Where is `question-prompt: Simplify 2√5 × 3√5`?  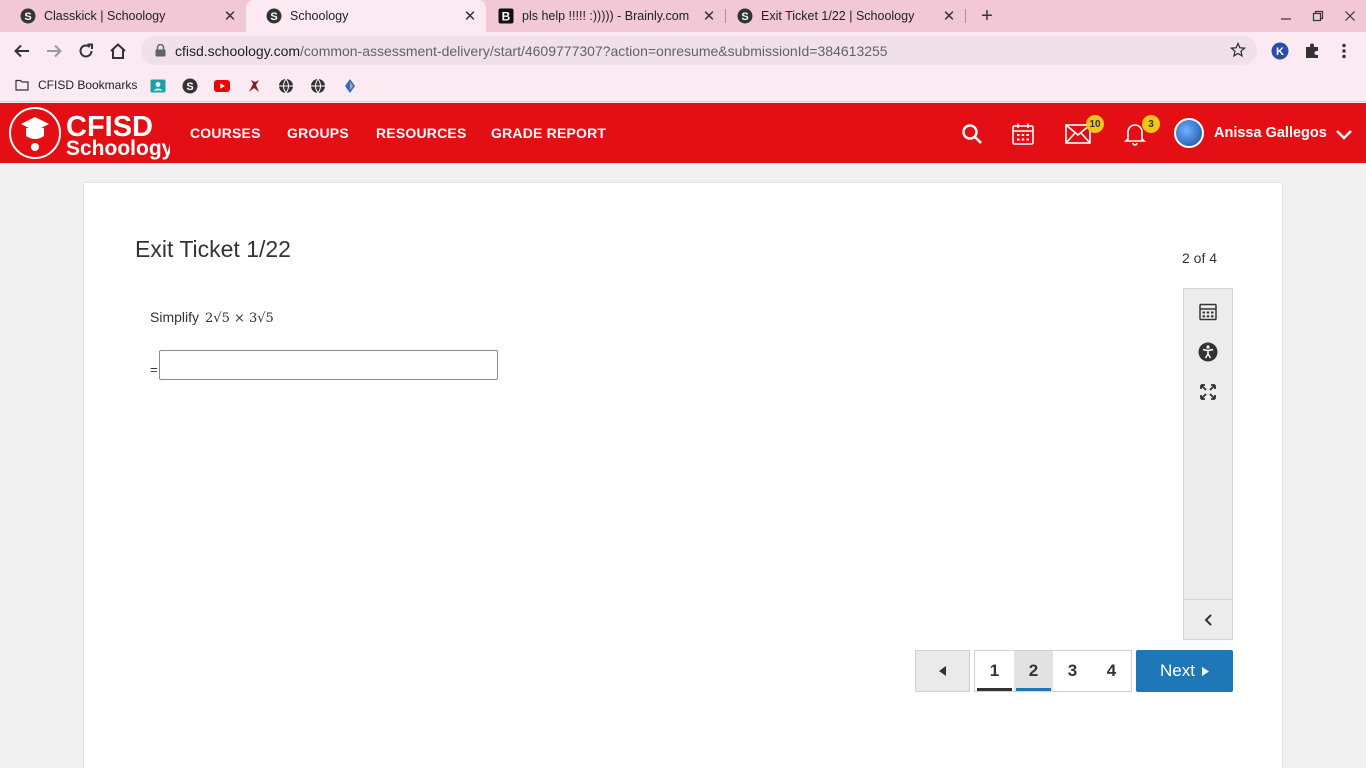
question-prompt: Simplify 2√5 × 3√5 is located at coordinates (212, 317).